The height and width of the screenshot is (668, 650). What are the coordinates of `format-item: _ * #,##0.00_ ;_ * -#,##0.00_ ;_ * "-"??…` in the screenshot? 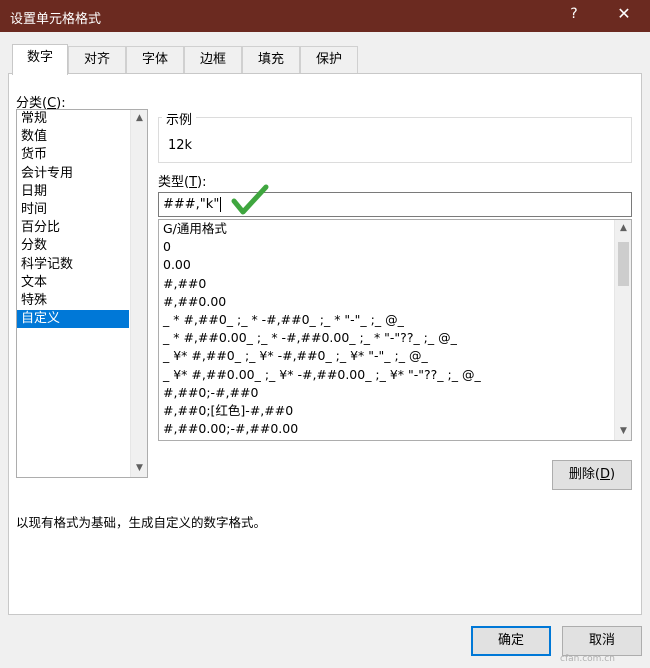 It's located at (384, 338).